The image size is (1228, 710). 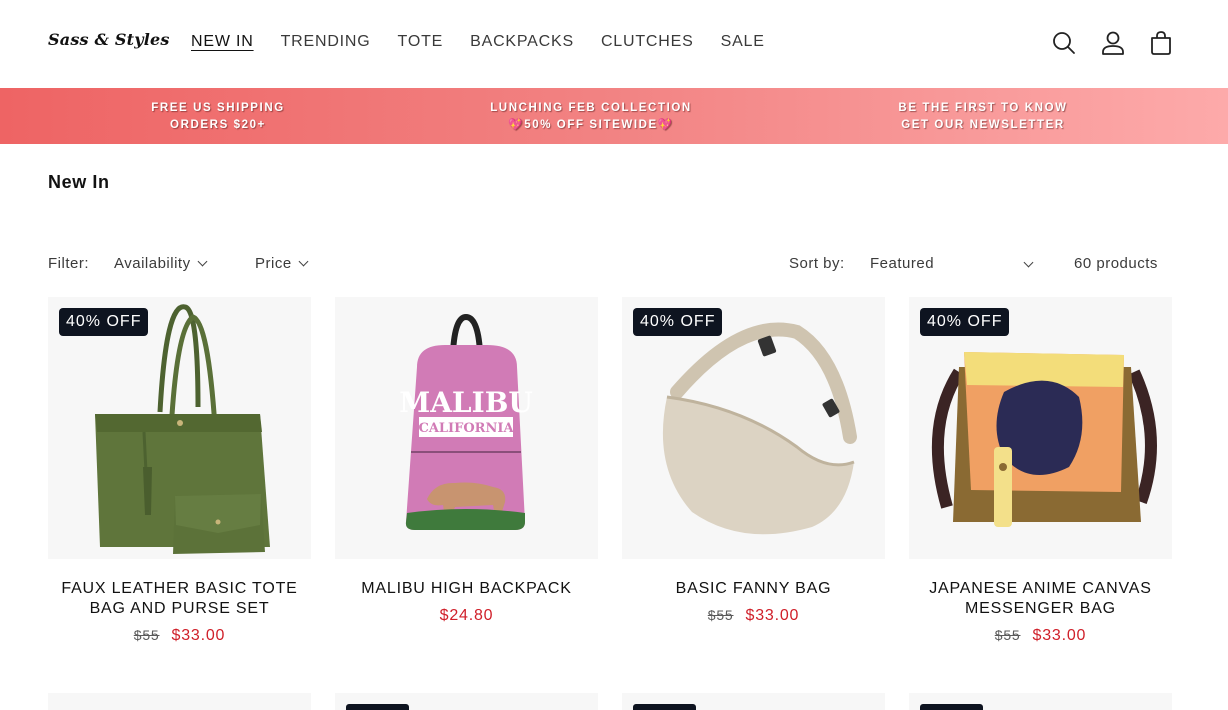 What do you see at coordinates (1116, 263) in the screenshot?
I see `product-count: 60 products` at bounding box center [1116, 263].